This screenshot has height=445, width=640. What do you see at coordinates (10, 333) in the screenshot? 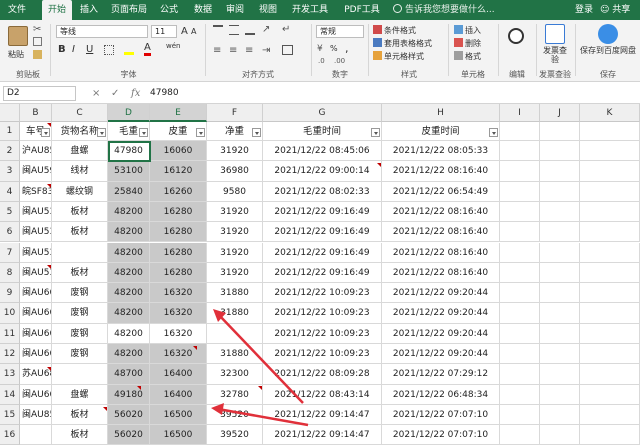
I see `row-header: 11` at bounding box center [10, 333].